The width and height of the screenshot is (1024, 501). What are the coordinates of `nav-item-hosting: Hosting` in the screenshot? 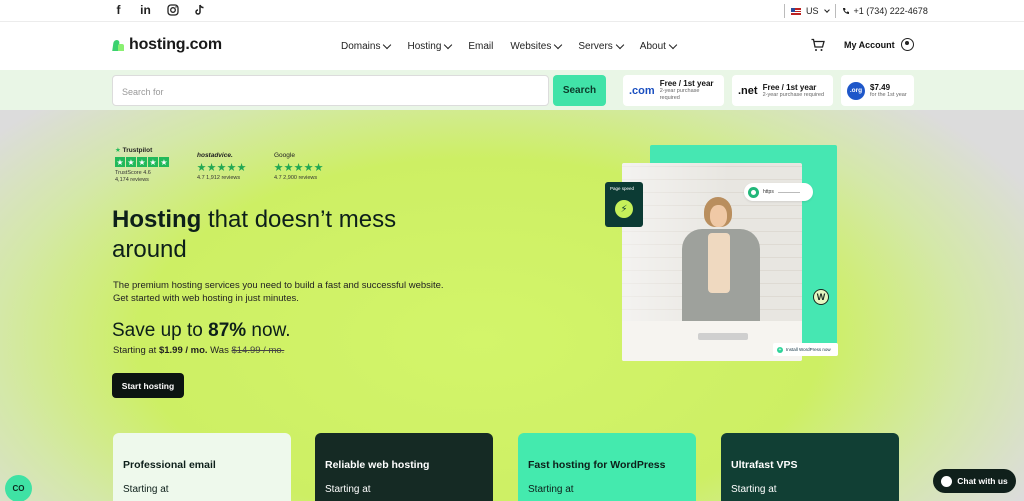 It's located at (430, 46).